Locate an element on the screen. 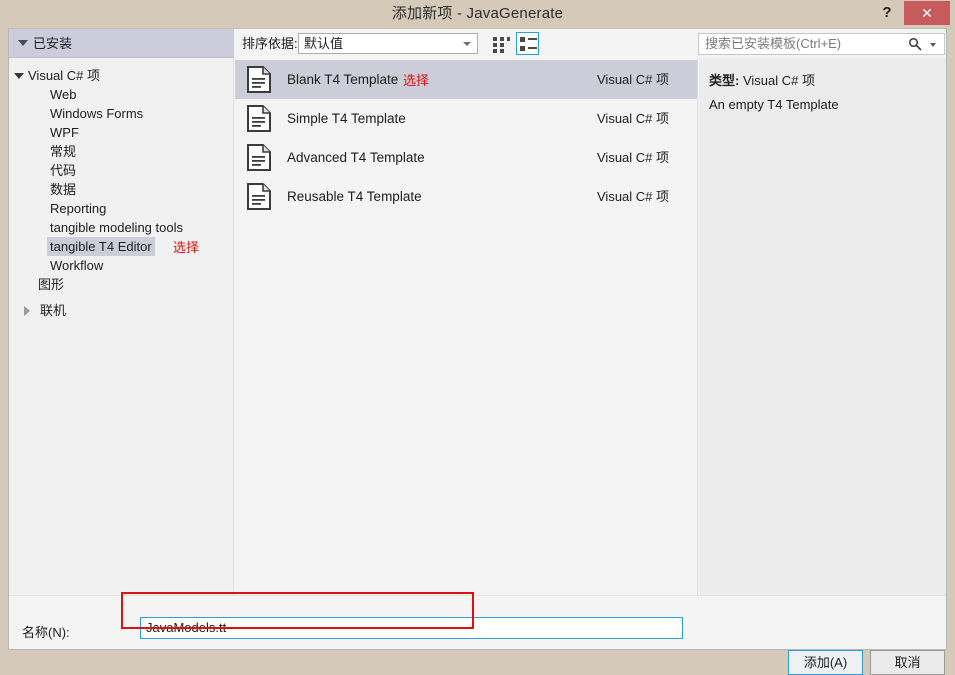 The width and height of the screenshot is (955, 675). tree-item-visual-csharp: Visual C# 项 is located at coordinates (58, 75).